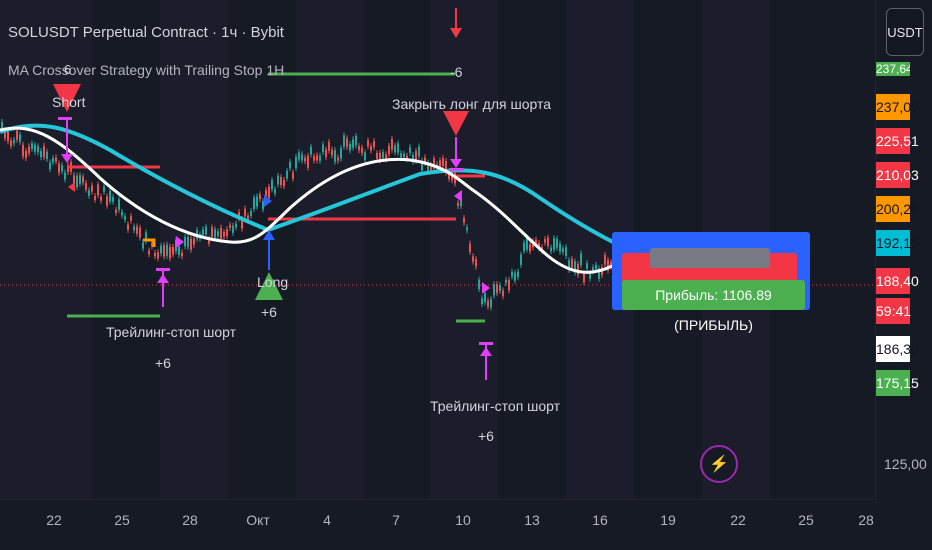  I want to click on top-count: -6, so click(456, 72).